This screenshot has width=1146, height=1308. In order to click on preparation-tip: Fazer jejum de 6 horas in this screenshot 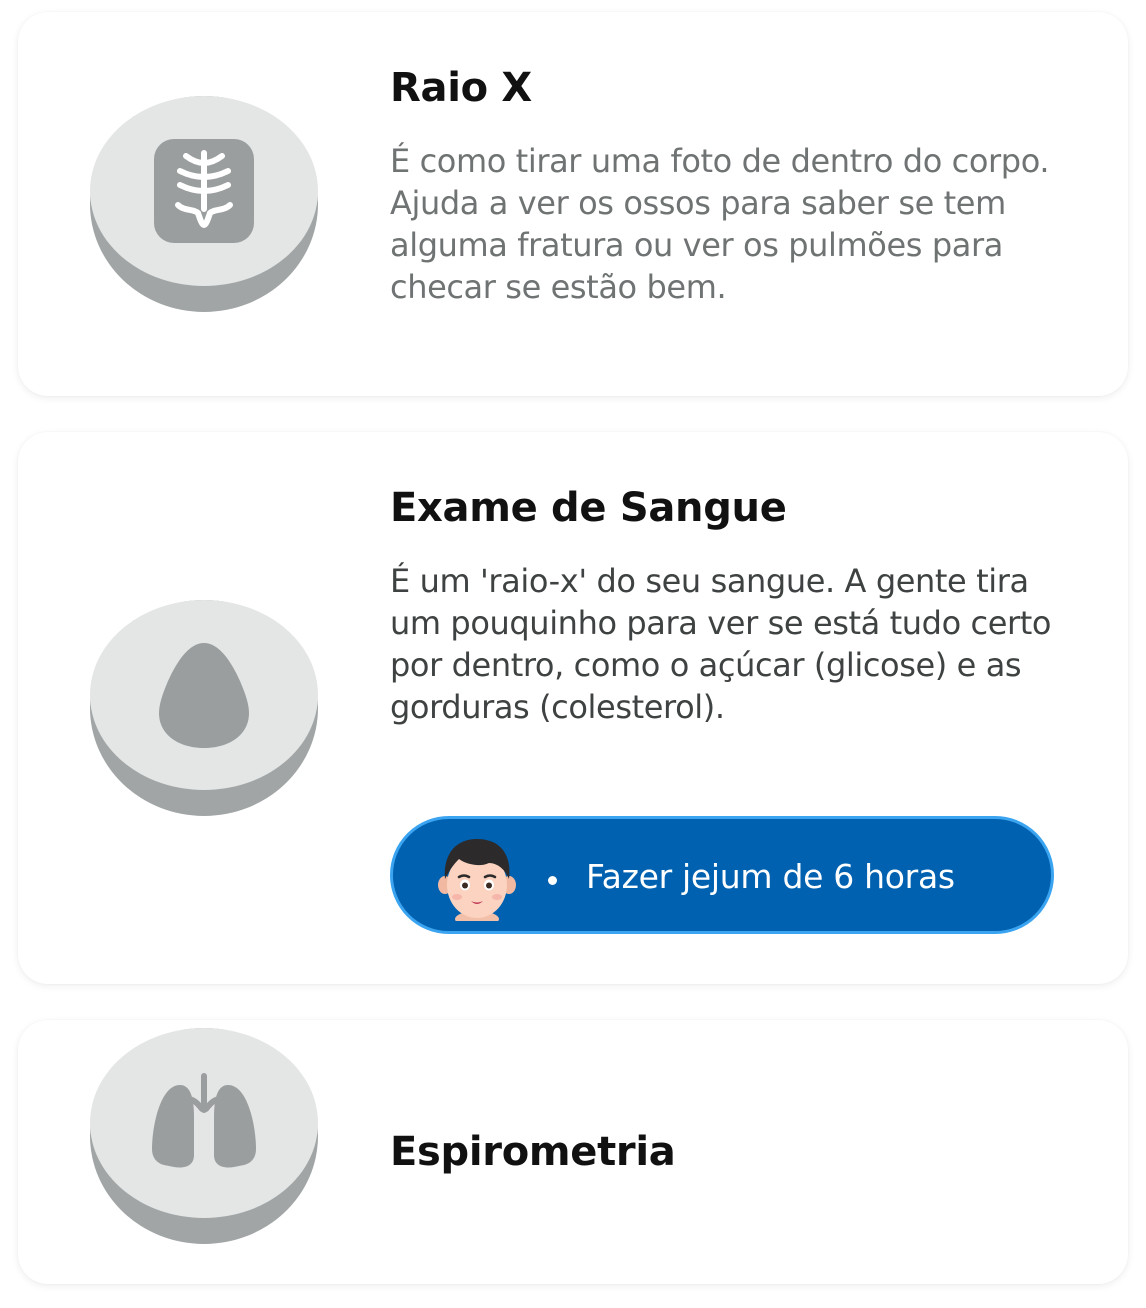, I will do `click(722, 875)`.